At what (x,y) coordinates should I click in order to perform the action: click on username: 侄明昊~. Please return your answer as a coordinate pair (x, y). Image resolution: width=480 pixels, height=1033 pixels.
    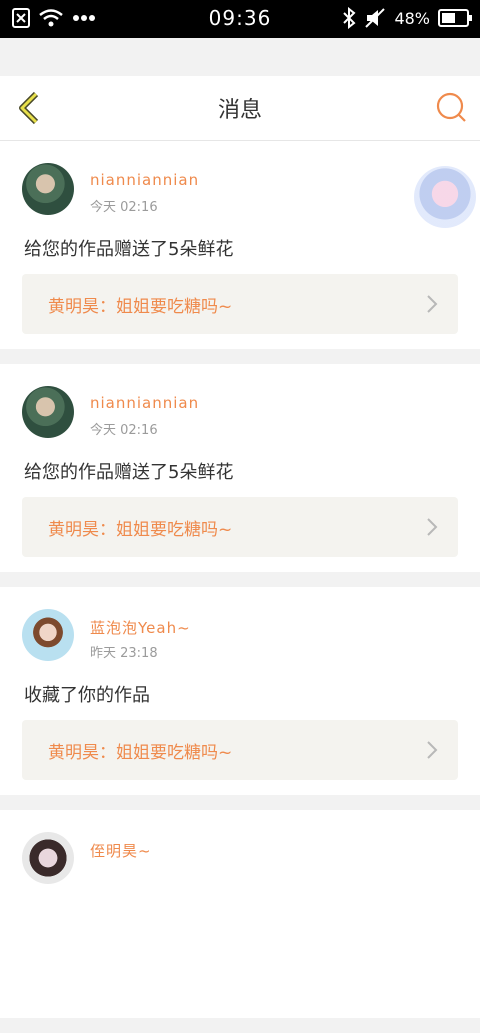
    Looking at the image, I should click on (121, 850).